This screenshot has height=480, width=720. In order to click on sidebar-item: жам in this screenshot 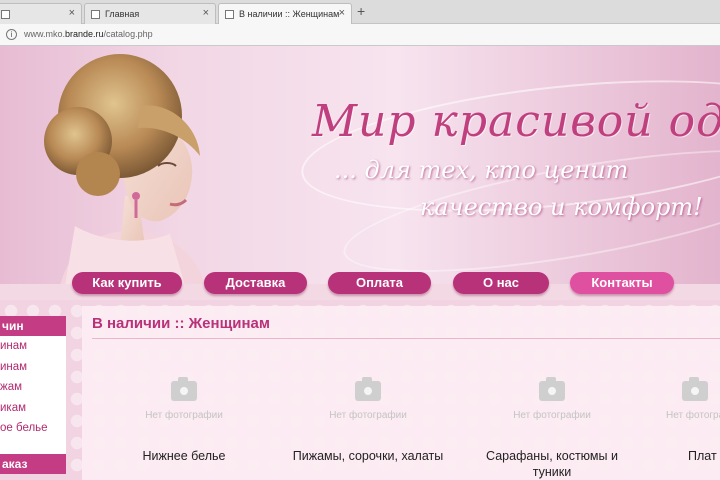, I will do `click(33, 387)`.